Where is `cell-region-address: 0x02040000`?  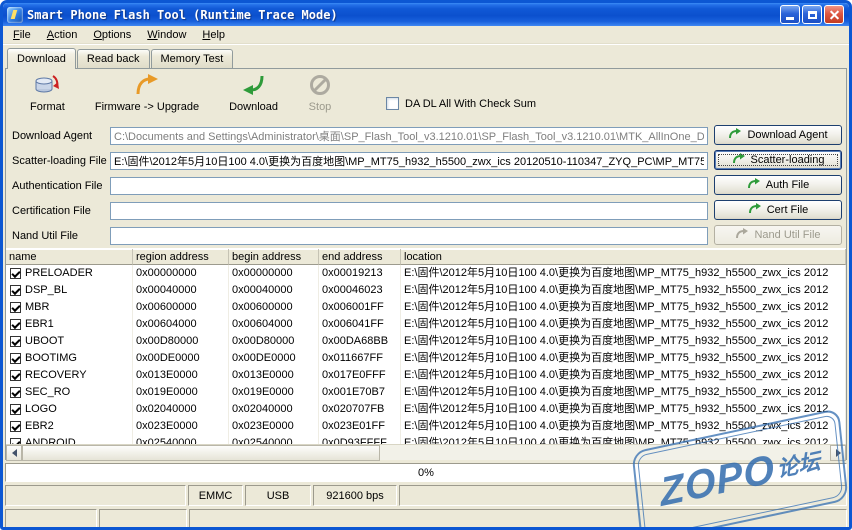
cell-region-address: 0x02040000 is located at coordinates (181, 409).